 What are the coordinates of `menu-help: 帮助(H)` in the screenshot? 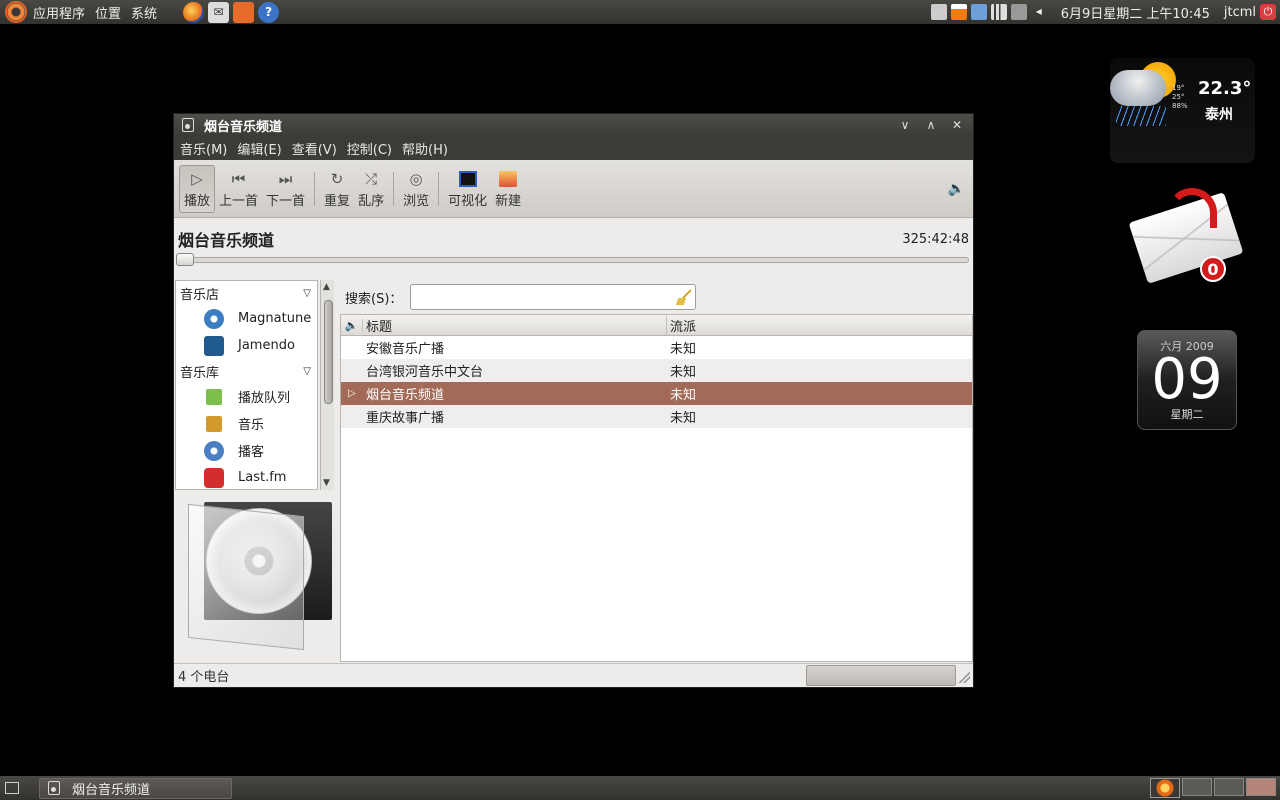 It's located at (425, 148).